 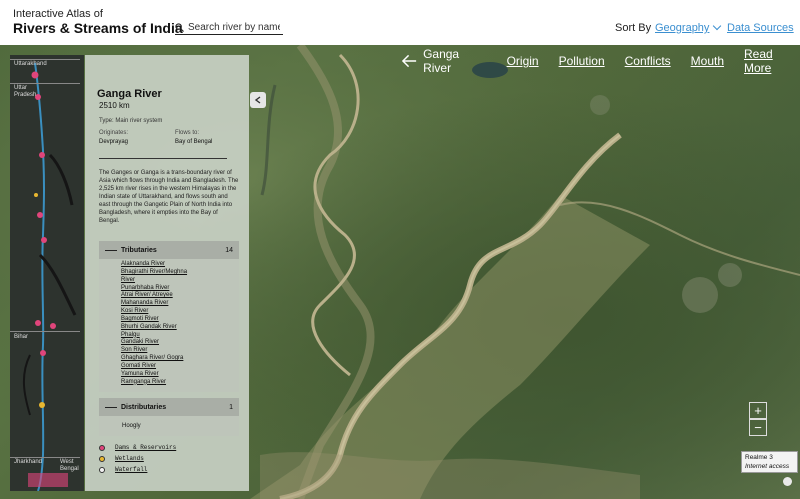 What do you see at coordinates (169, 426) in the screenshot?
I see `distributaries-list-body` at bounding box center [169, 426].